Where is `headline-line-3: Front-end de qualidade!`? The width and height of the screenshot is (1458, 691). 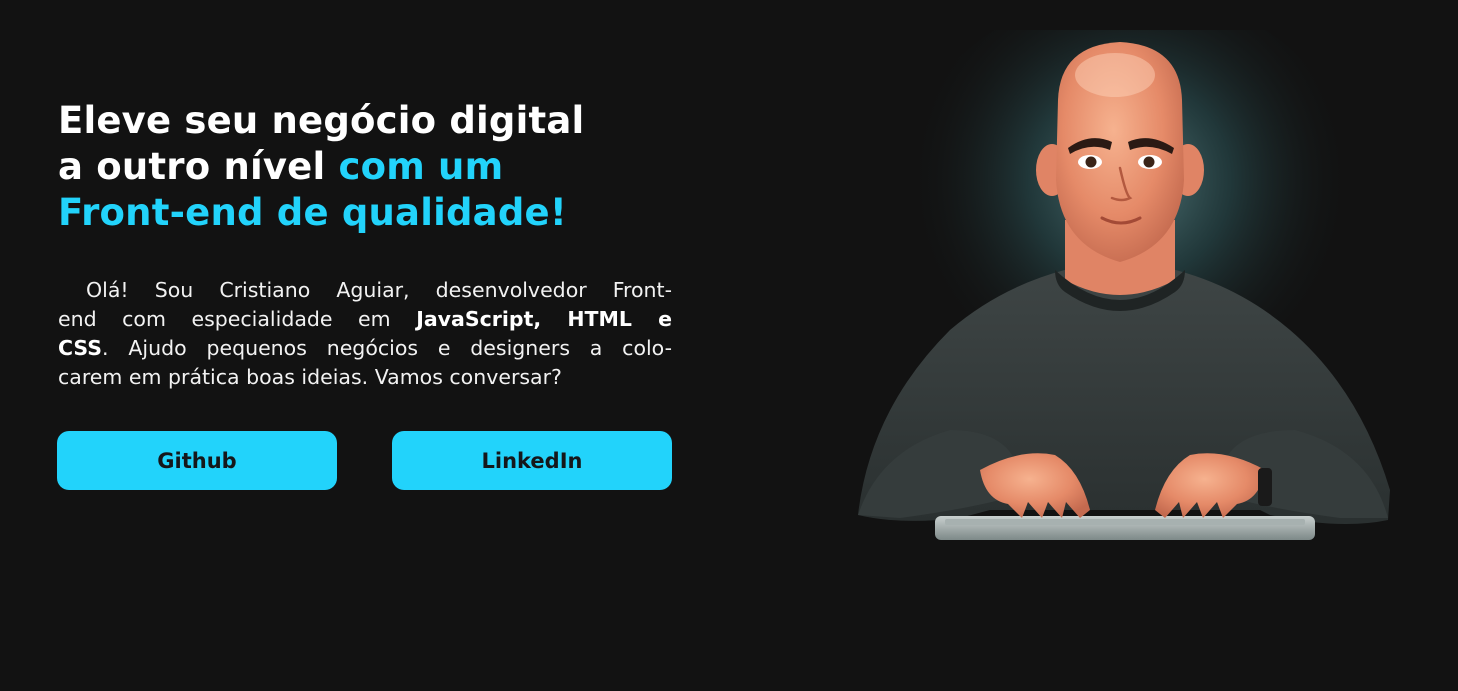
headline-line-3: Front-end de qualidade! is located at coordinates (312, 212).